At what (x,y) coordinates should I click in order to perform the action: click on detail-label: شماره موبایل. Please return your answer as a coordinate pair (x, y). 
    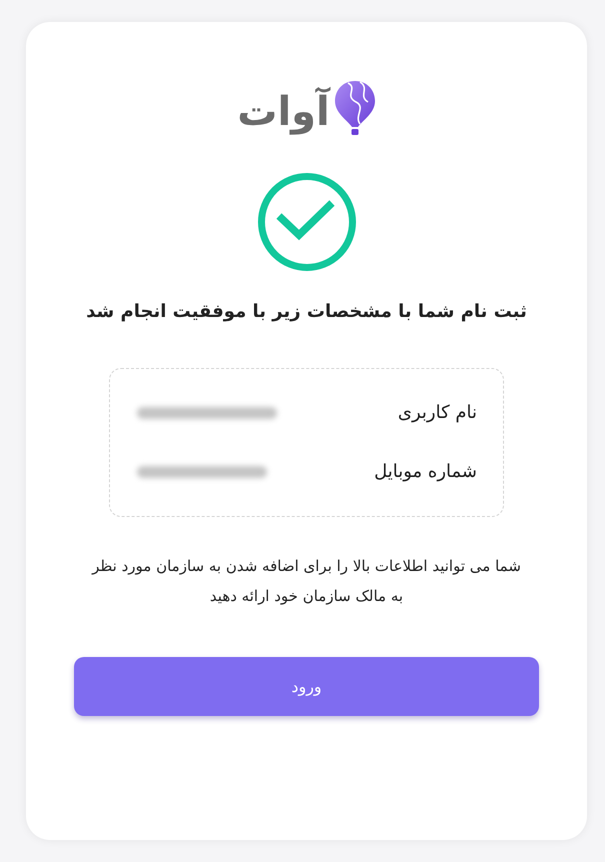
    Looking at the image, I should click on (425, 472).